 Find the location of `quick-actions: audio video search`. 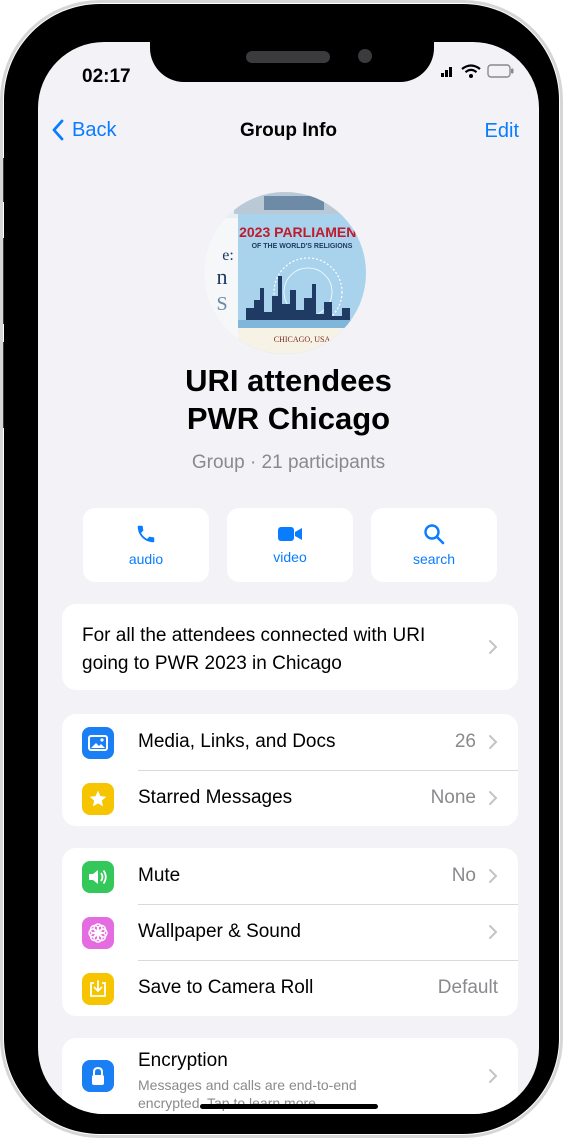

quick-actions: audio video search is located at coordinates (290, 545).